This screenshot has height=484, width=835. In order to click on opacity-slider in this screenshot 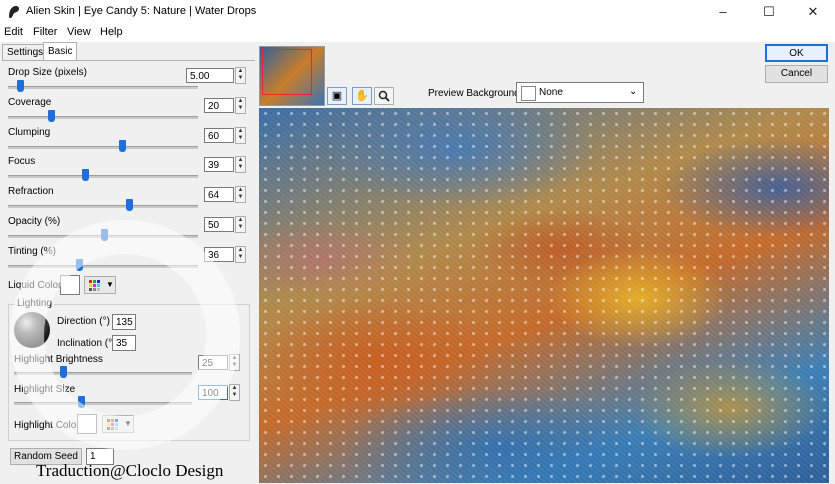, I will do `click(104, 235)`.